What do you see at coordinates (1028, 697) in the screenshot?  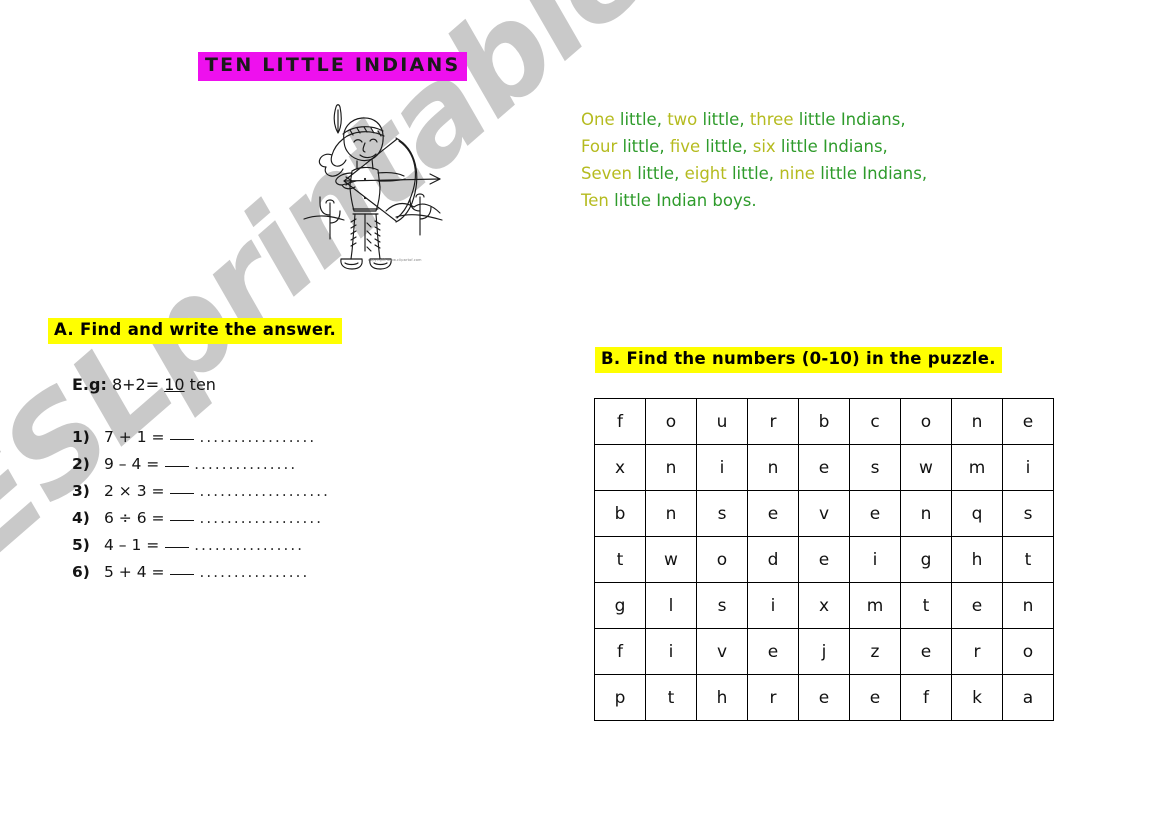 I see `word-search-cell: a` at bounding box center [1028, 697].